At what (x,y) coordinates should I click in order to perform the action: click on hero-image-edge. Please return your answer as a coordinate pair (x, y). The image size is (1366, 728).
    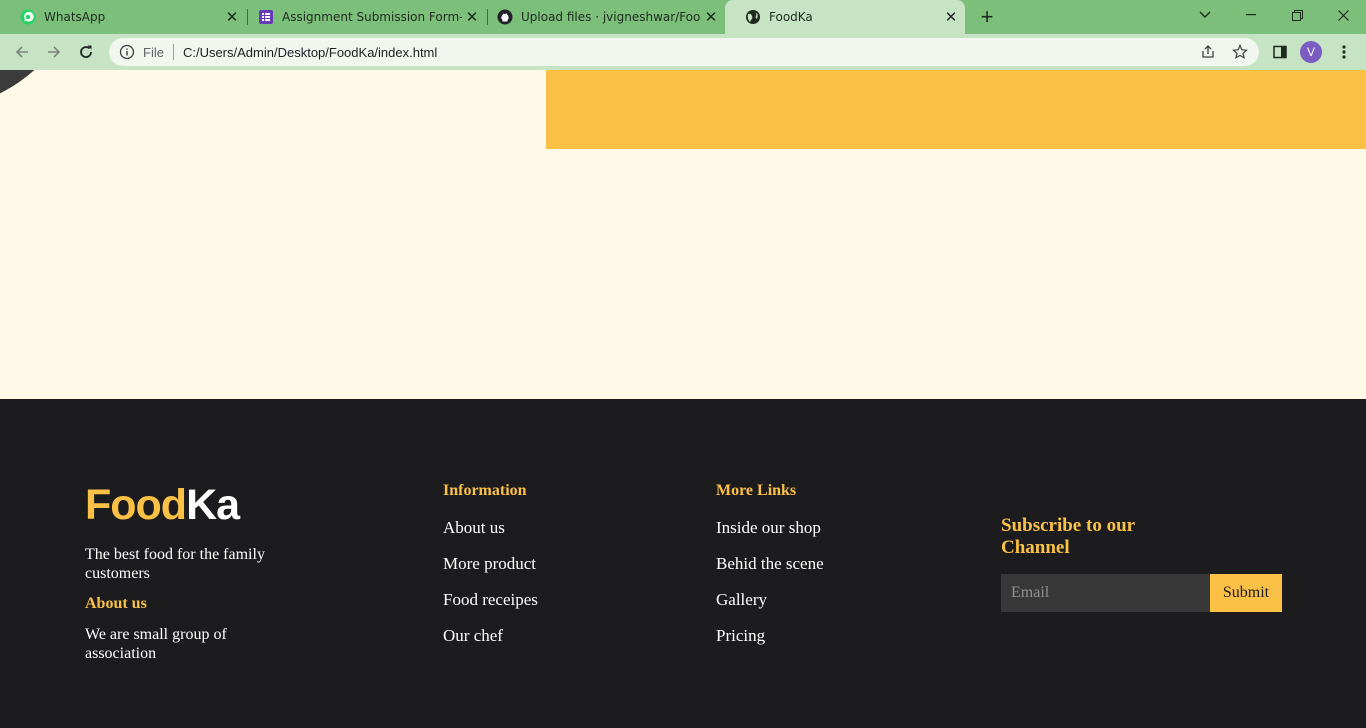
    Looking at the image, I should click on (45, 90).